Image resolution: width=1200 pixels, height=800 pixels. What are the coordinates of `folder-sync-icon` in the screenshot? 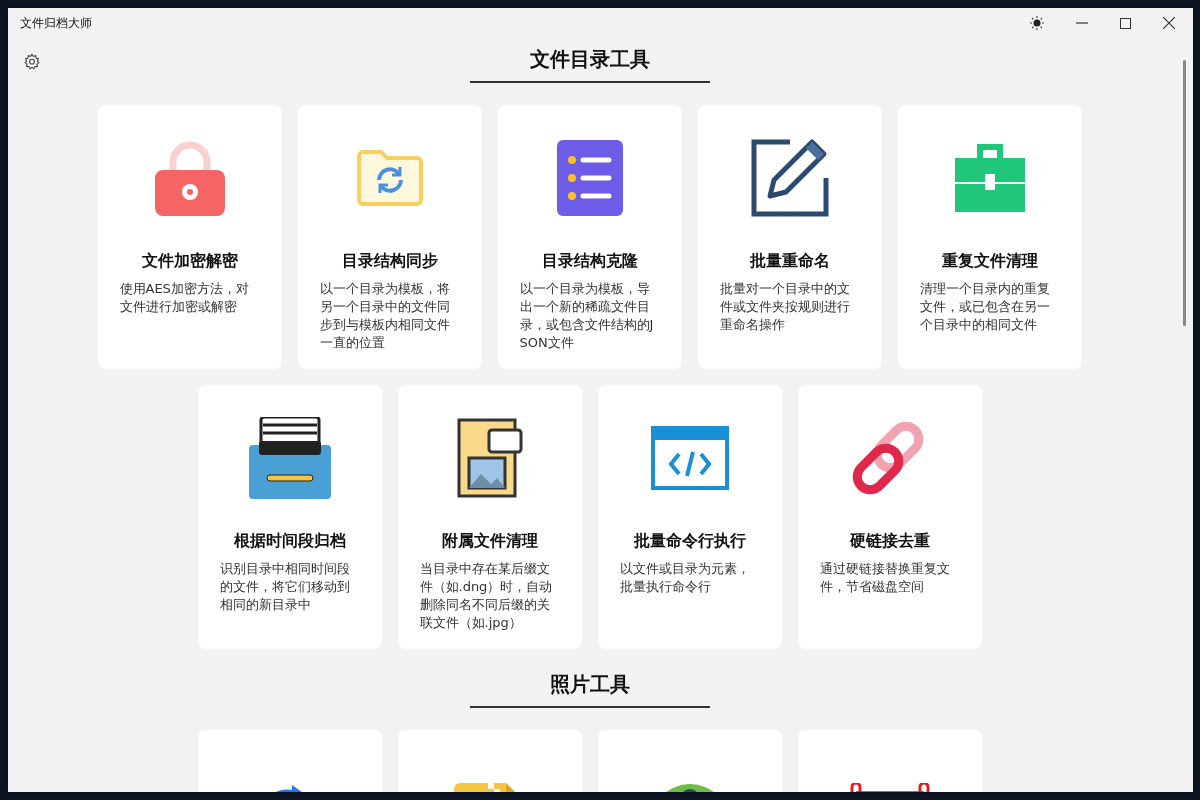 It's located at (389, 178).